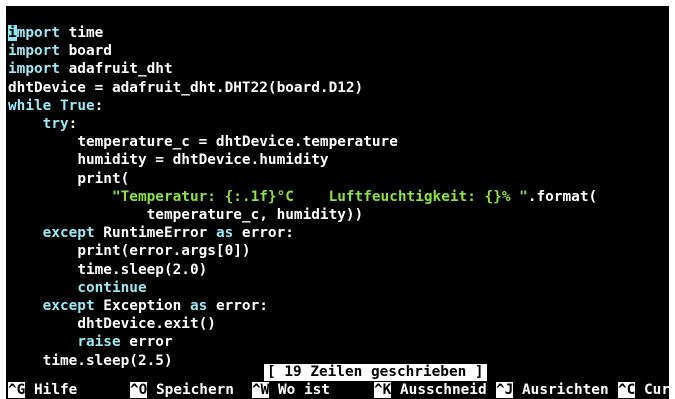 The width and height of the screenshot is (675, 399). Describe the element at coordinates (146, 342) in the screenshot. I see `code-token: error` at that location.